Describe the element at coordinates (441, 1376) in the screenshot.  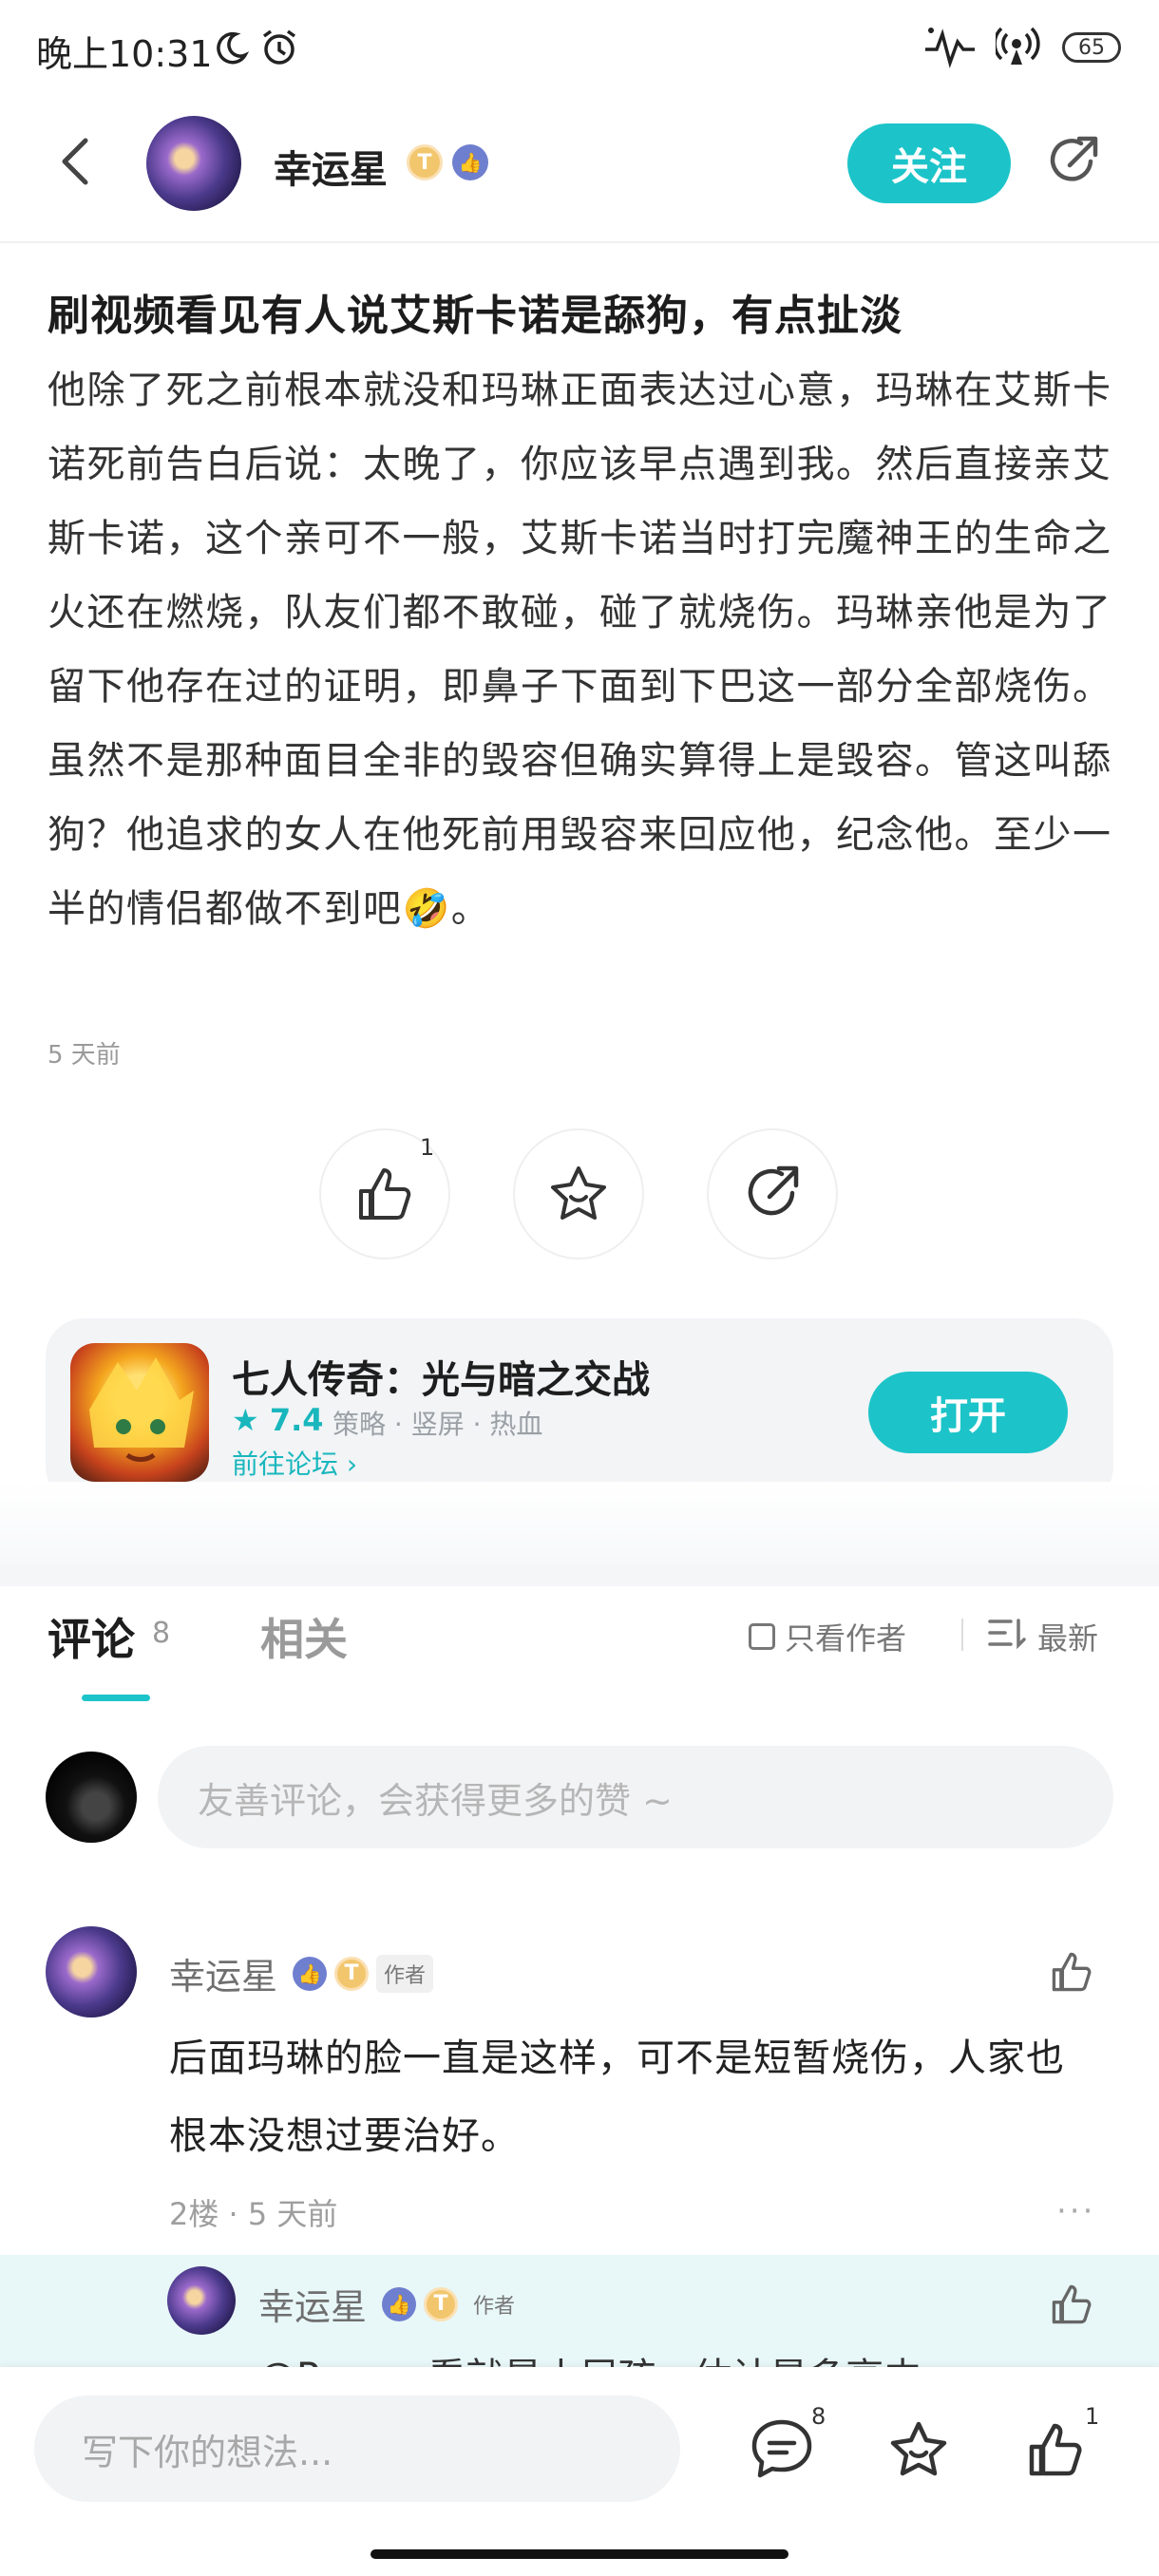
I see `game-title: 七人传奇：光与暗之交战` at that location.